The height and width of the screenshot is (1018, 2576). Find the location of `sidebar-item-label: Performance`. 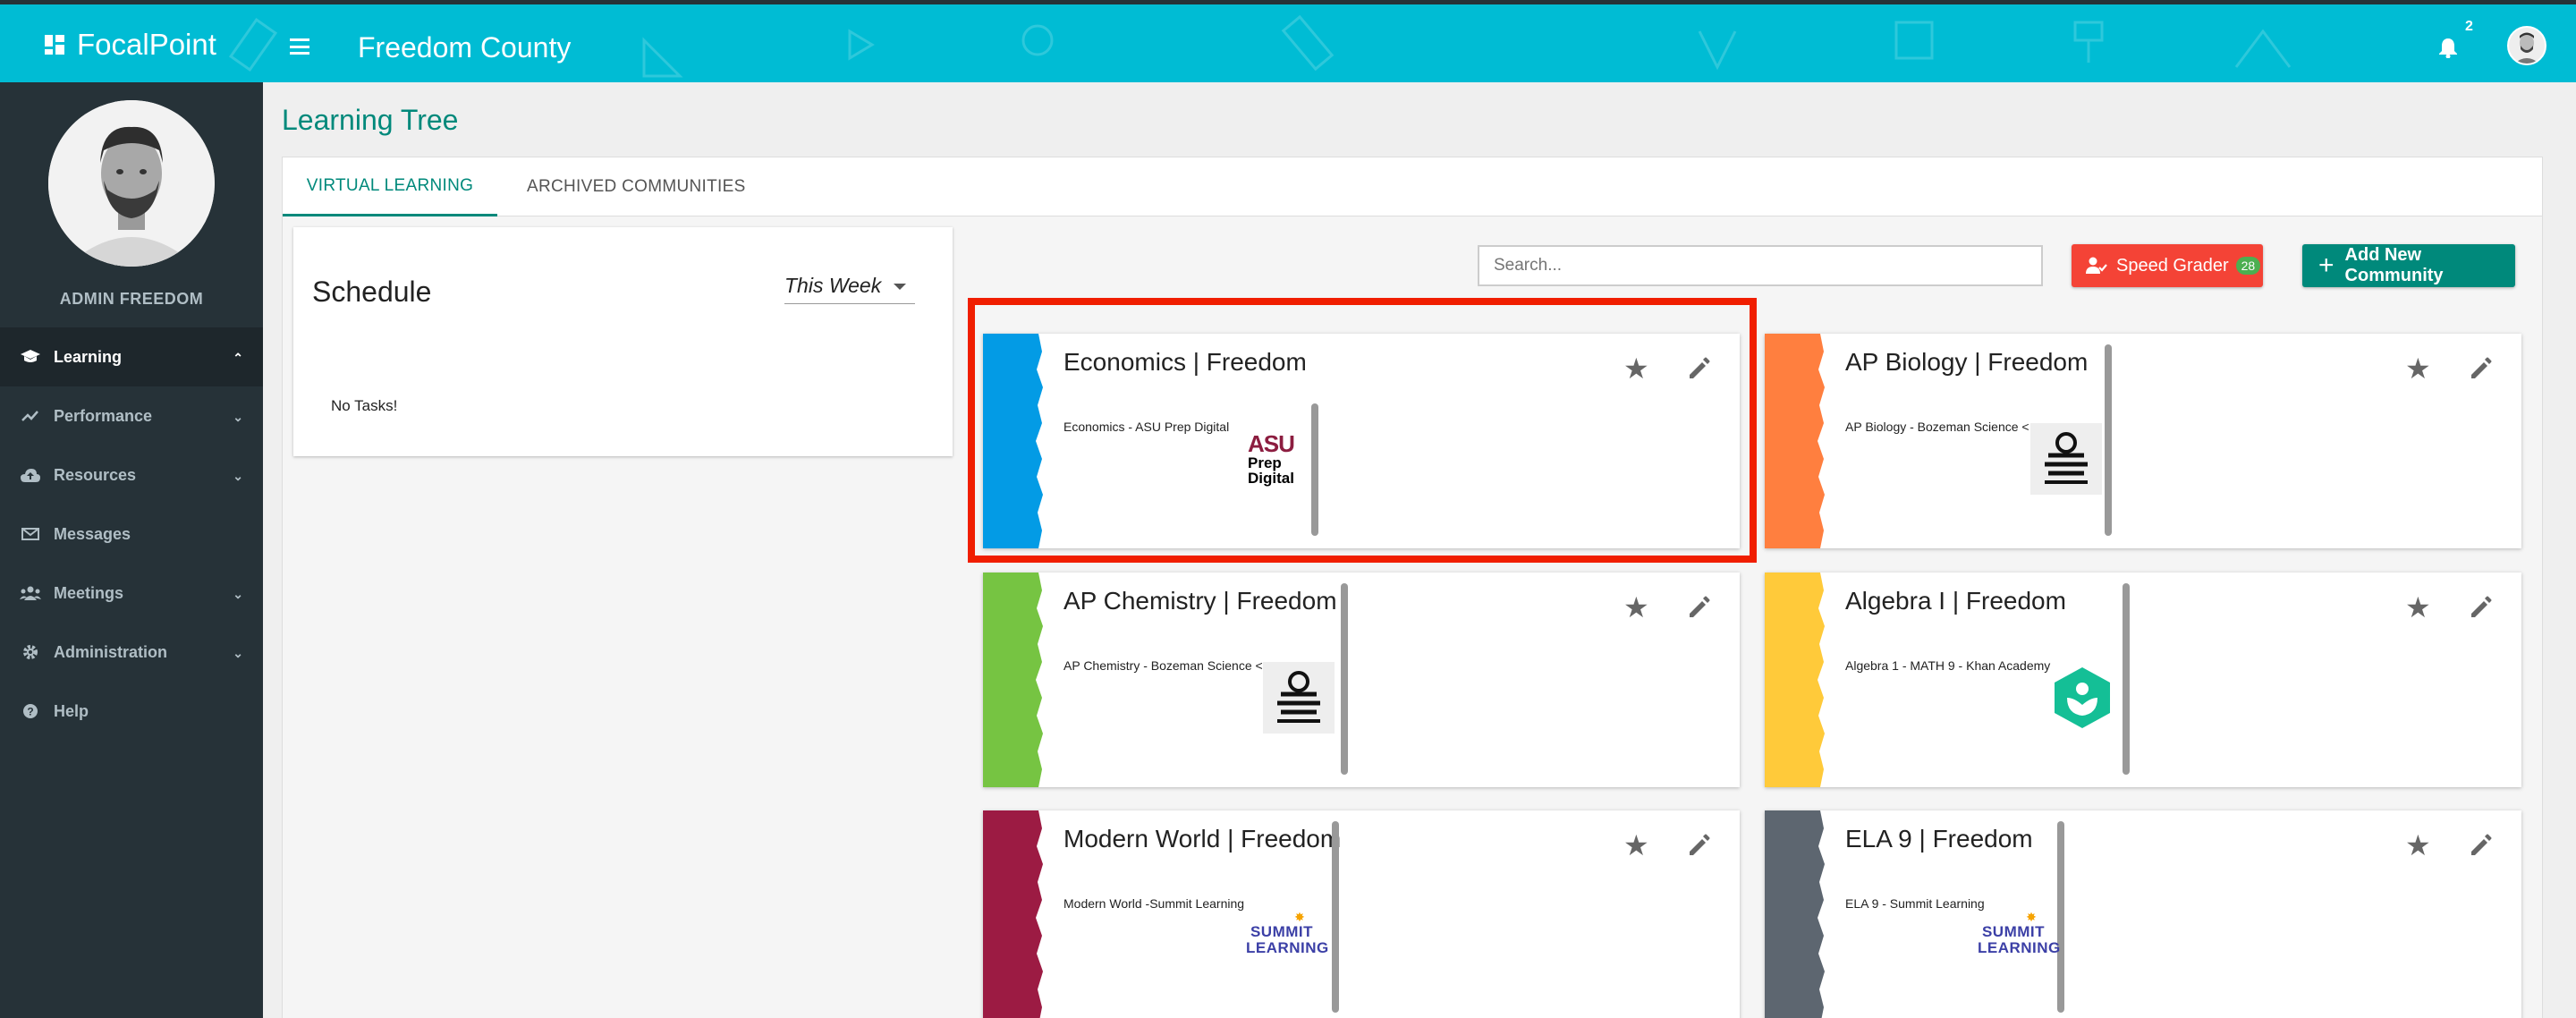

sidebar-item-label: Performance is located at coordinates (103, 415).